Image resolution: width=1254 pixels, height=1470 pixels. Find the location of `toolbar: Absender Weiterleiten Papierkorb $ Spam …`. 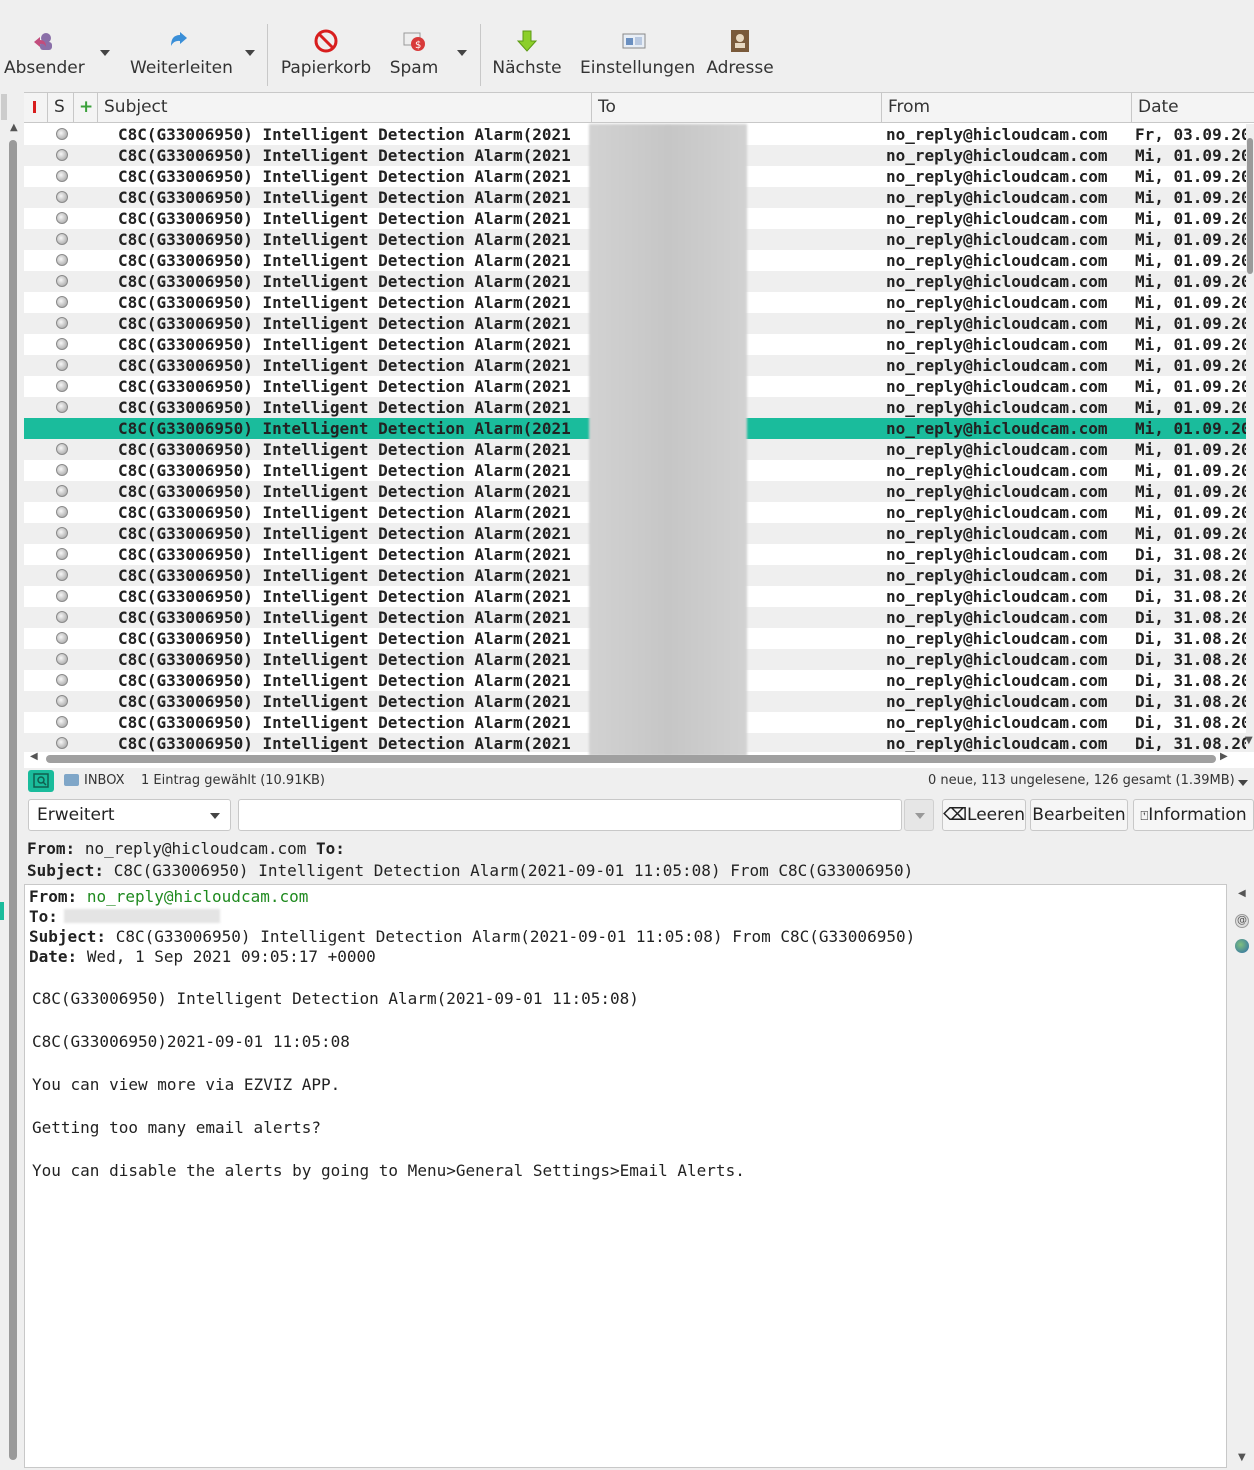

toolbar: Absender Weiterleiten Papierkorb $ Spam … is located at coordinates (627, 46).